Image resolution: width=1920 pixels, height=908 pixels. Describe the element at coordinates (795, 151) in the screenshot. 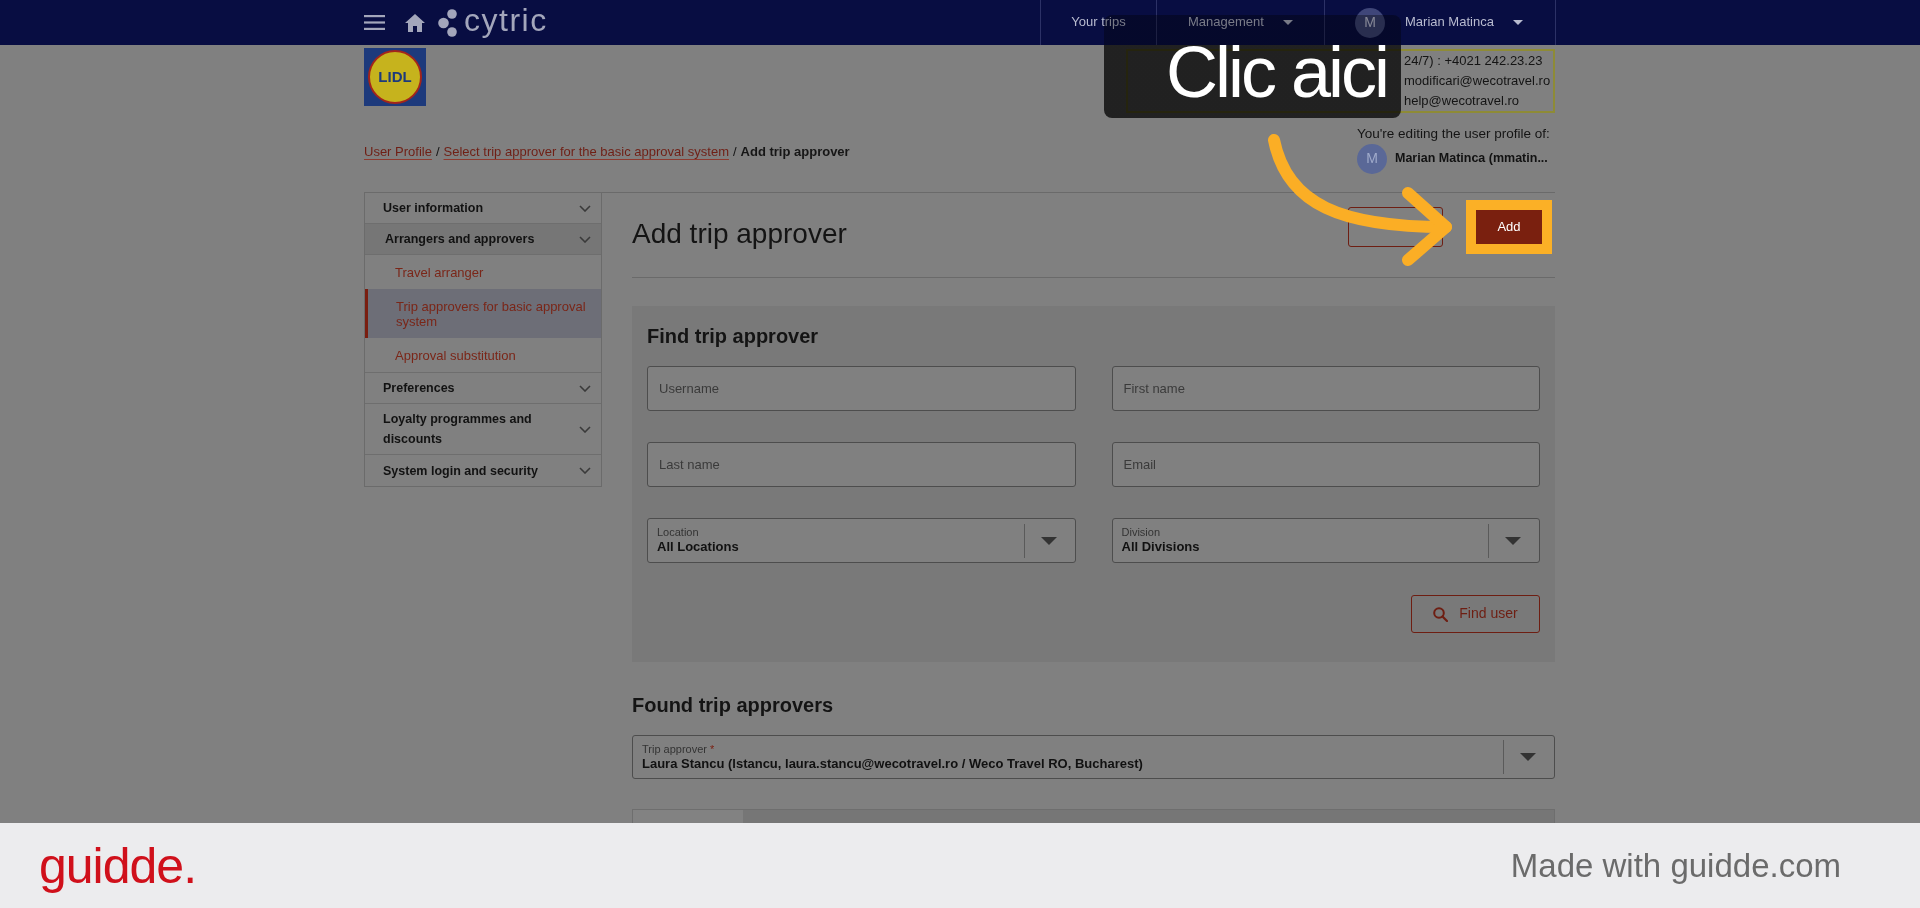

I see `breadcrumb-current: Add trip approver` at that location.